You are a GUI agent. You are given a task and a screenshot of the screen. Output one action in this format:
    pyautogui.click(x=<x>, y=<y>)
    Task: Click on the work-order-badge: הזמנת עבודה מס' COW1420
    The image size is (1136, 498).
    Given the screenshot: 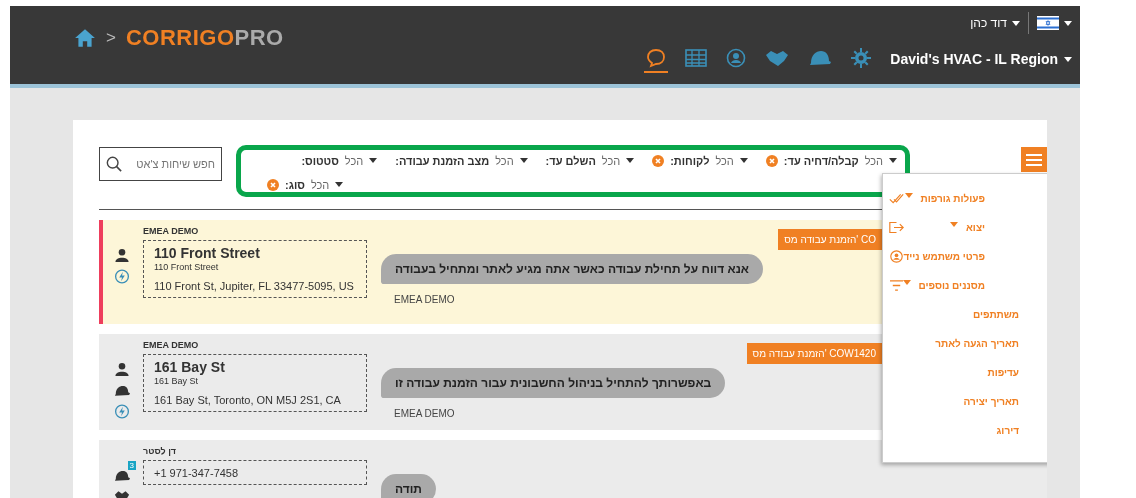 What is the action you would take?
    pyautogui.click(x=814, y=353)
    